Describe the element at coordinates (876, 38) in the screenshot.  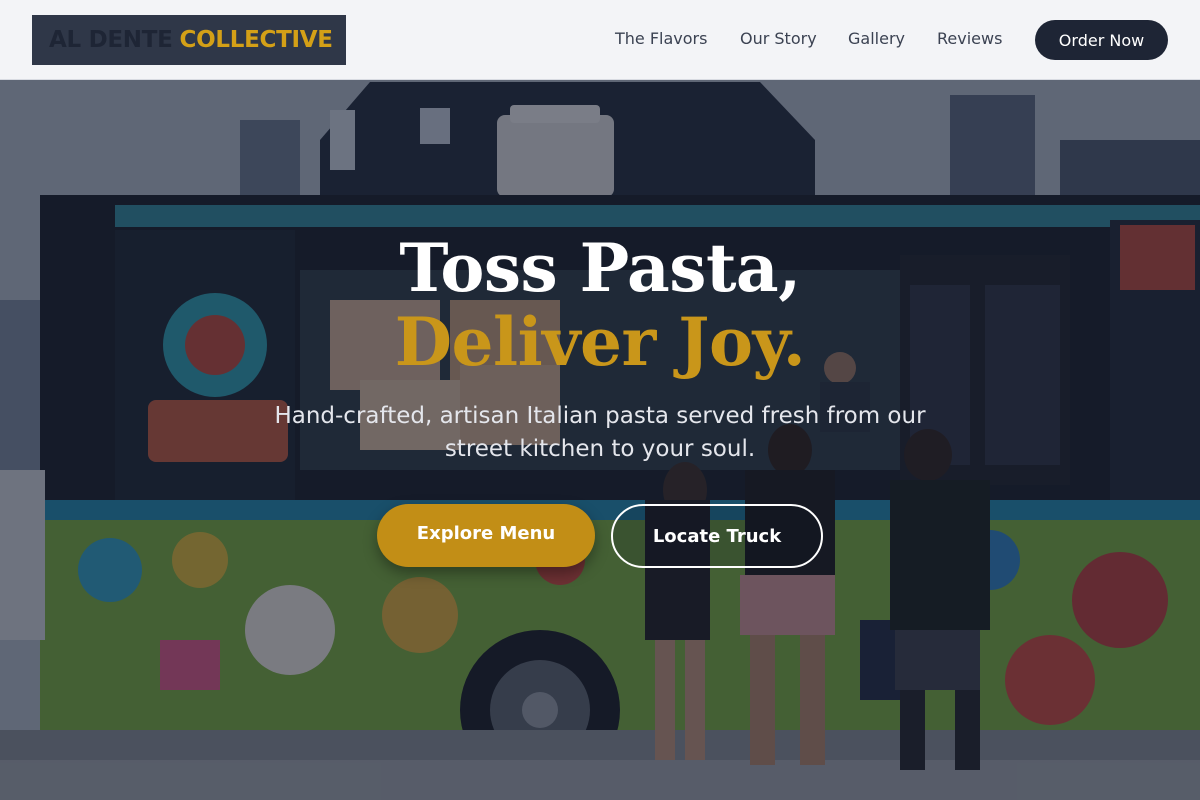
I see `nav-link-gallery: Gallery` at that location.